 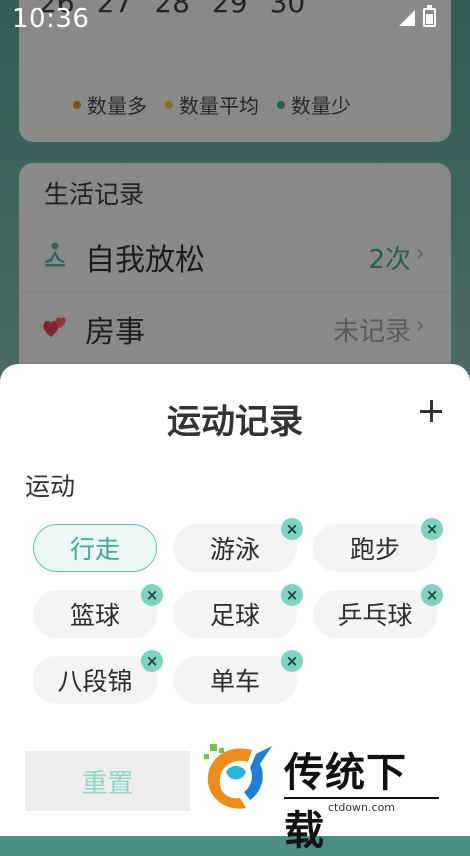 I want to click on chip-label: 行走, so click(x=94, y=549).